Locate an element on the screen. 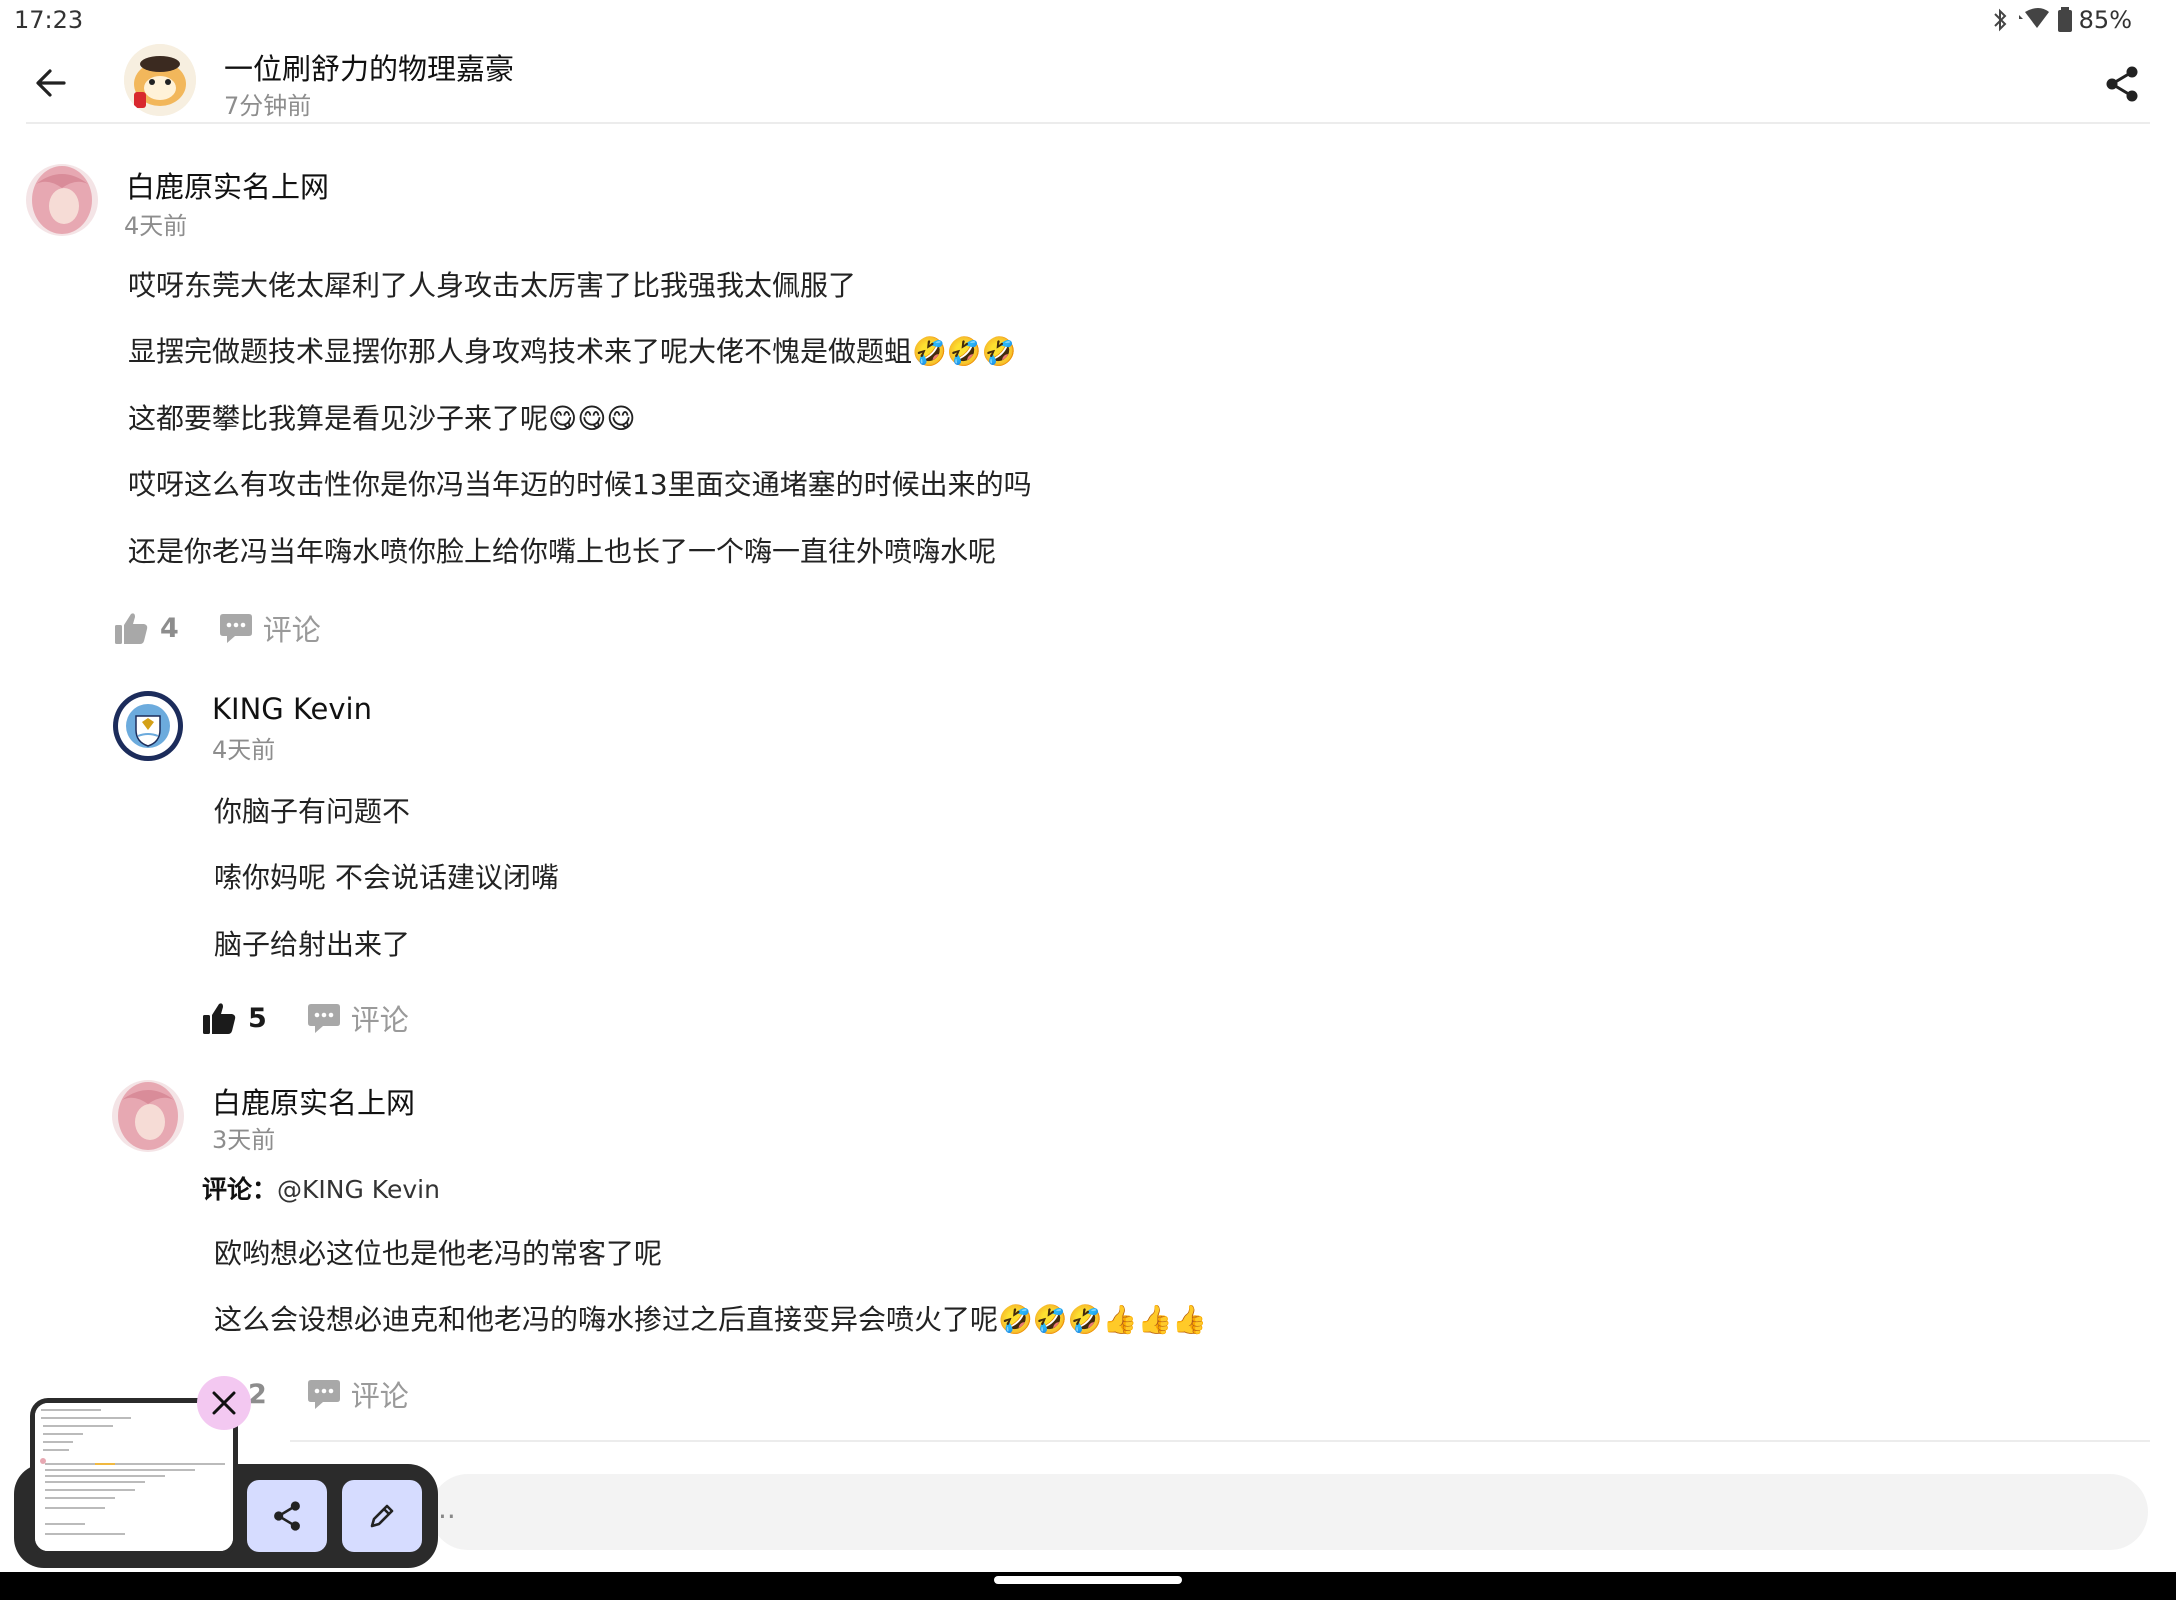 Image resolution: width=2176 pixels, height=1600 pixels. status-icons: 85% is located at coordinates (2061, 20).